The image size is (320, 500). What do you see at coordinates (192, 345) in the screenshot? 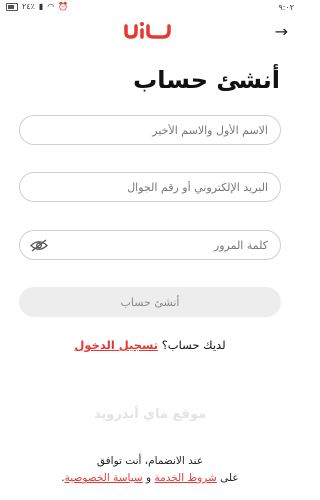
I see `login-prompt-text: لديك حساب؟` at bounding box center [192, 345].